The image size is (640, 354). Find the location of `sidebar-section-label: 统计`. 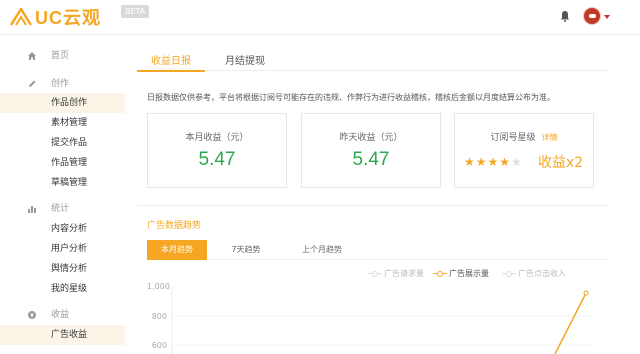

sidebar-section-label: 统计 is located at coordinates (60, 209).